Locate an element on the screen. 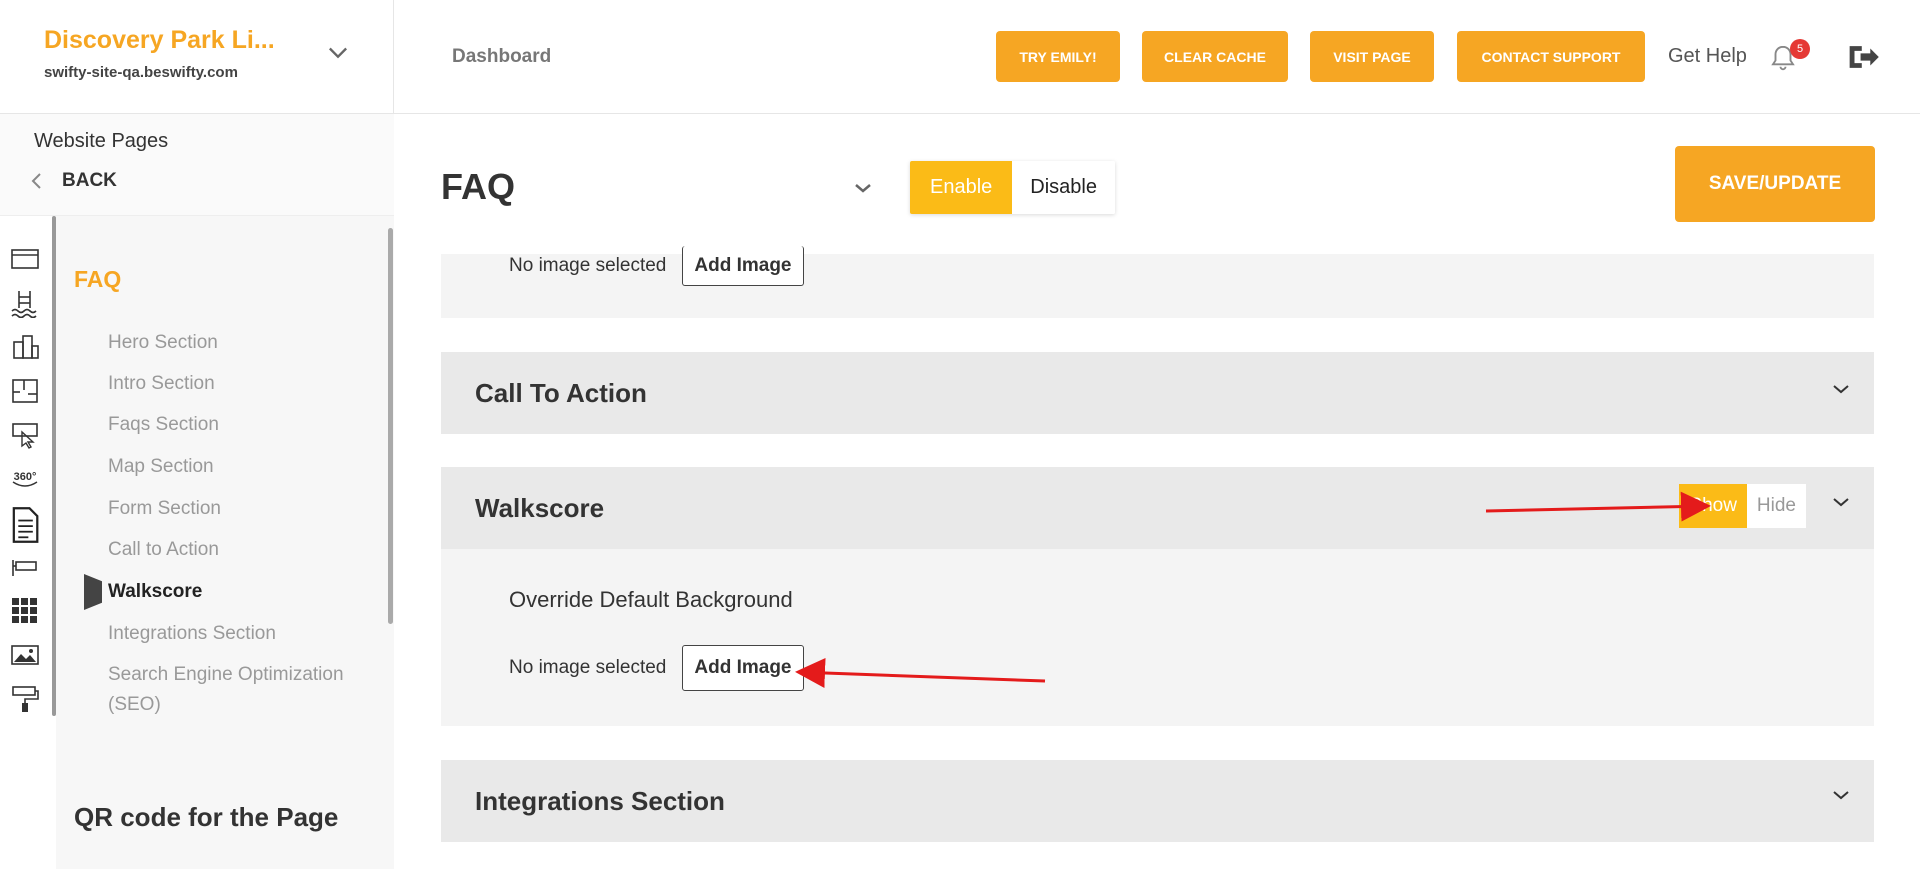 This screenshot has width=1920, height=869. grid-icon is located at coordinates (25, 611).